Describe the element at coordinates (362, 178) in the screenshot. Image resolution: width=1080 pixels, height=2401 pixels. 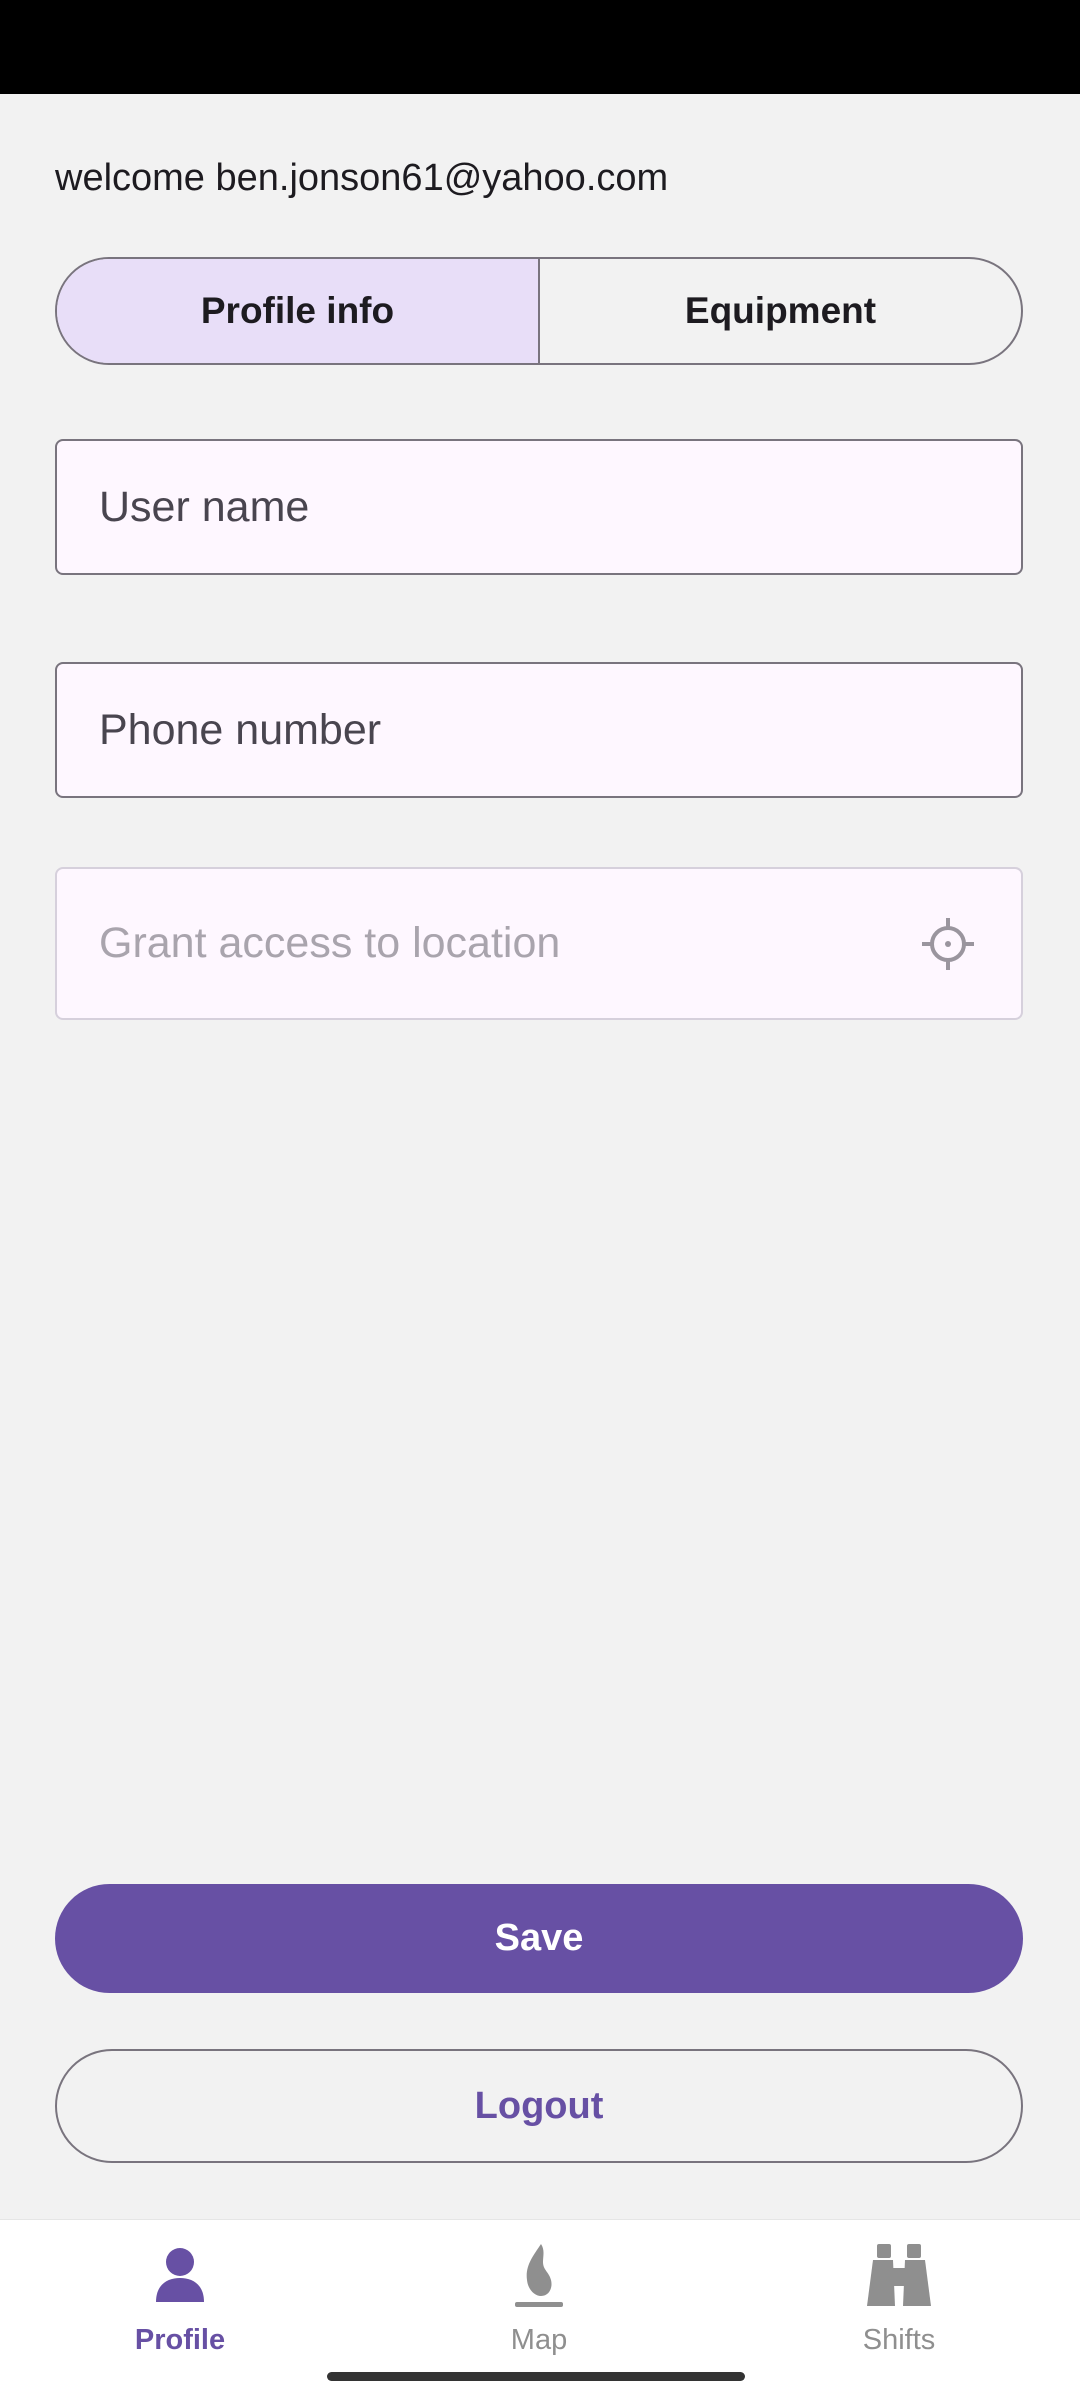
I see `welcome-text: welcome ben.jonson61@yahoo.com` at that location.